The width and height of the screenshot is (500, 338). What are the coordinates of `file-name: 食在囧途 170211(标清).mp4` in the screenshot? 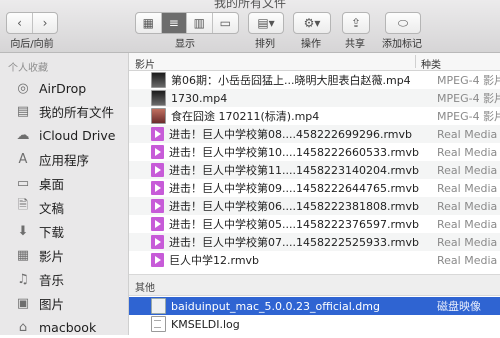 It's located at (245, 116).